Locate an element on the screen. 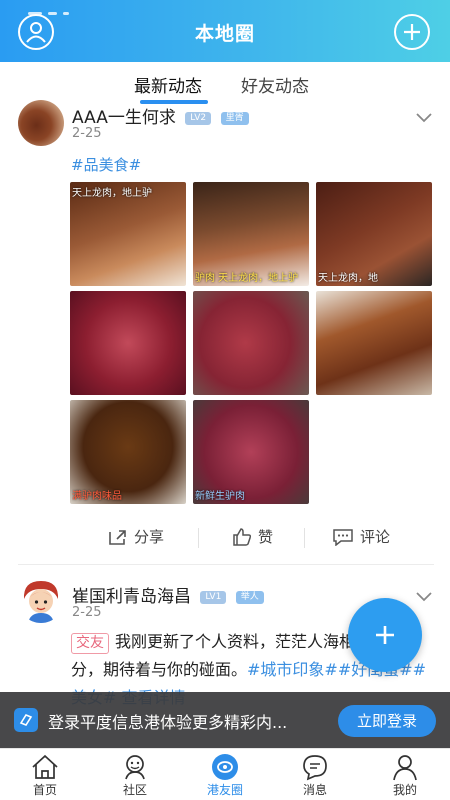 The height and width of the screenshot is (800, 450). post-author: AAA一生何求 LV2 里胥 is located at coordinates (160, 115).